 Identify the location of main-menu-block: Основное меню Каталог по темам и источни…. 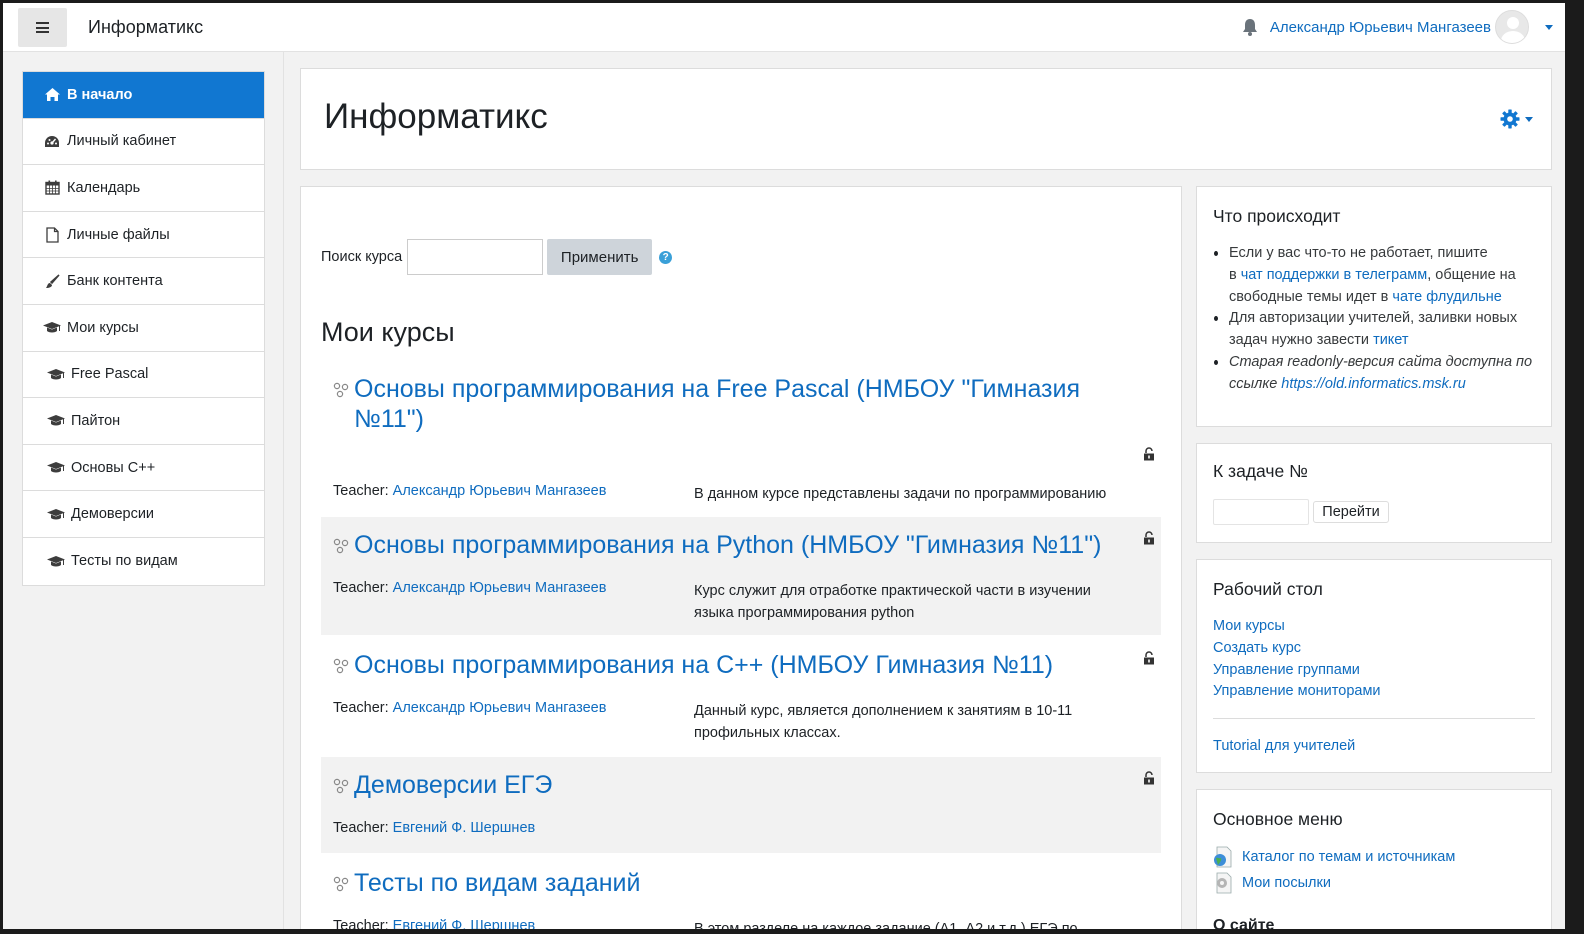
(1374, 859).